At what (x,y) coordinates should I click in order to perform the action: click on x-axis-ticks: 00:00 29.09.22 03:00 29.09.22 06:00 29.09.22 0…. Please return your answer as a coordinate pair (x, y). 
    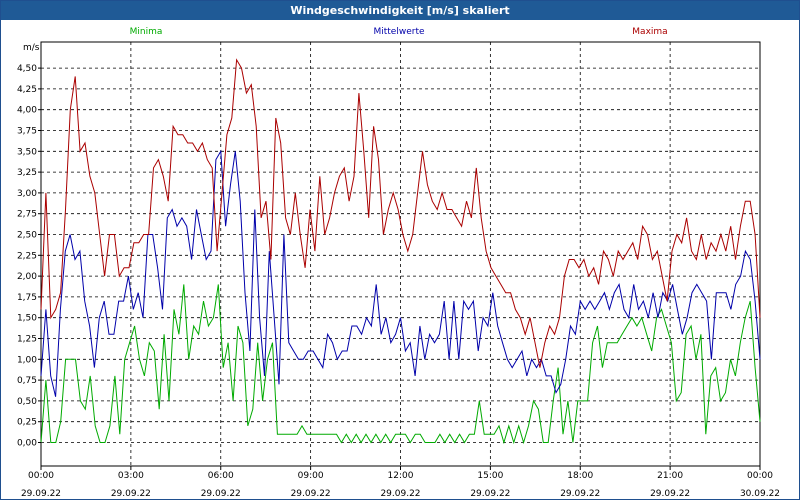
    Looking at the image, I should click on (400, 482).